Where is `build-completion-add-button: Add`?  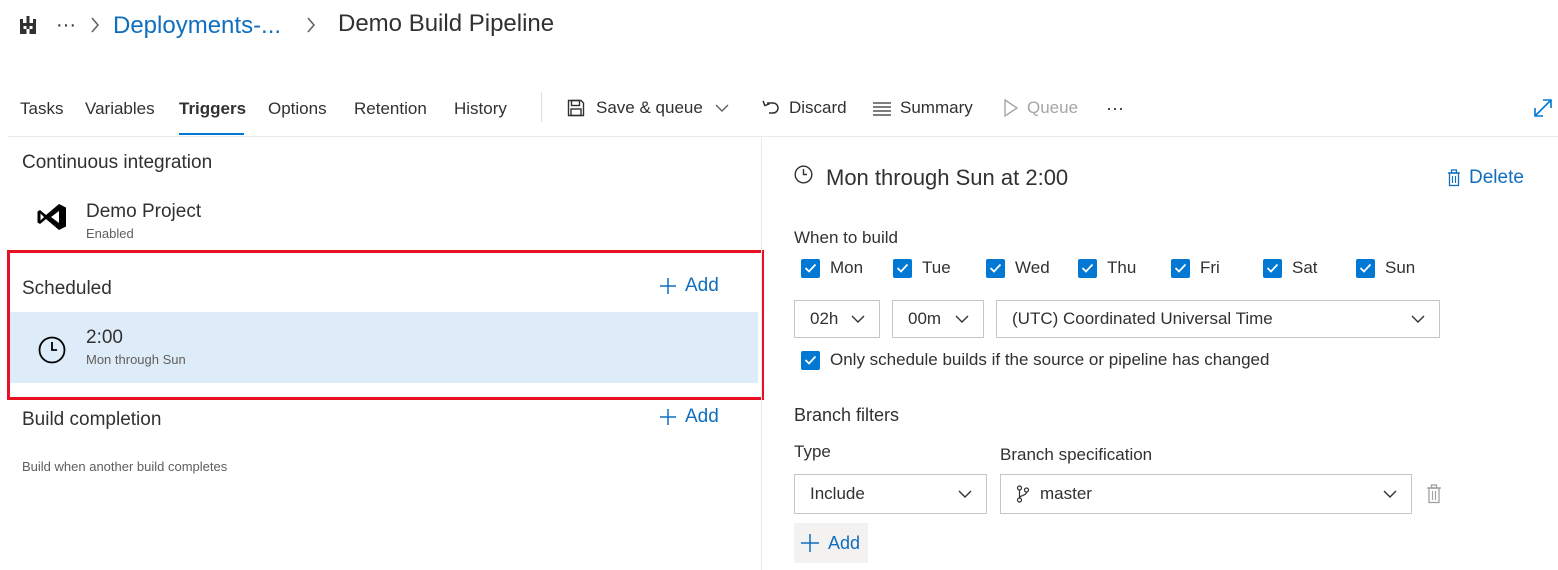 build-completion-add-button: Add is located at coordinates (689, 417).